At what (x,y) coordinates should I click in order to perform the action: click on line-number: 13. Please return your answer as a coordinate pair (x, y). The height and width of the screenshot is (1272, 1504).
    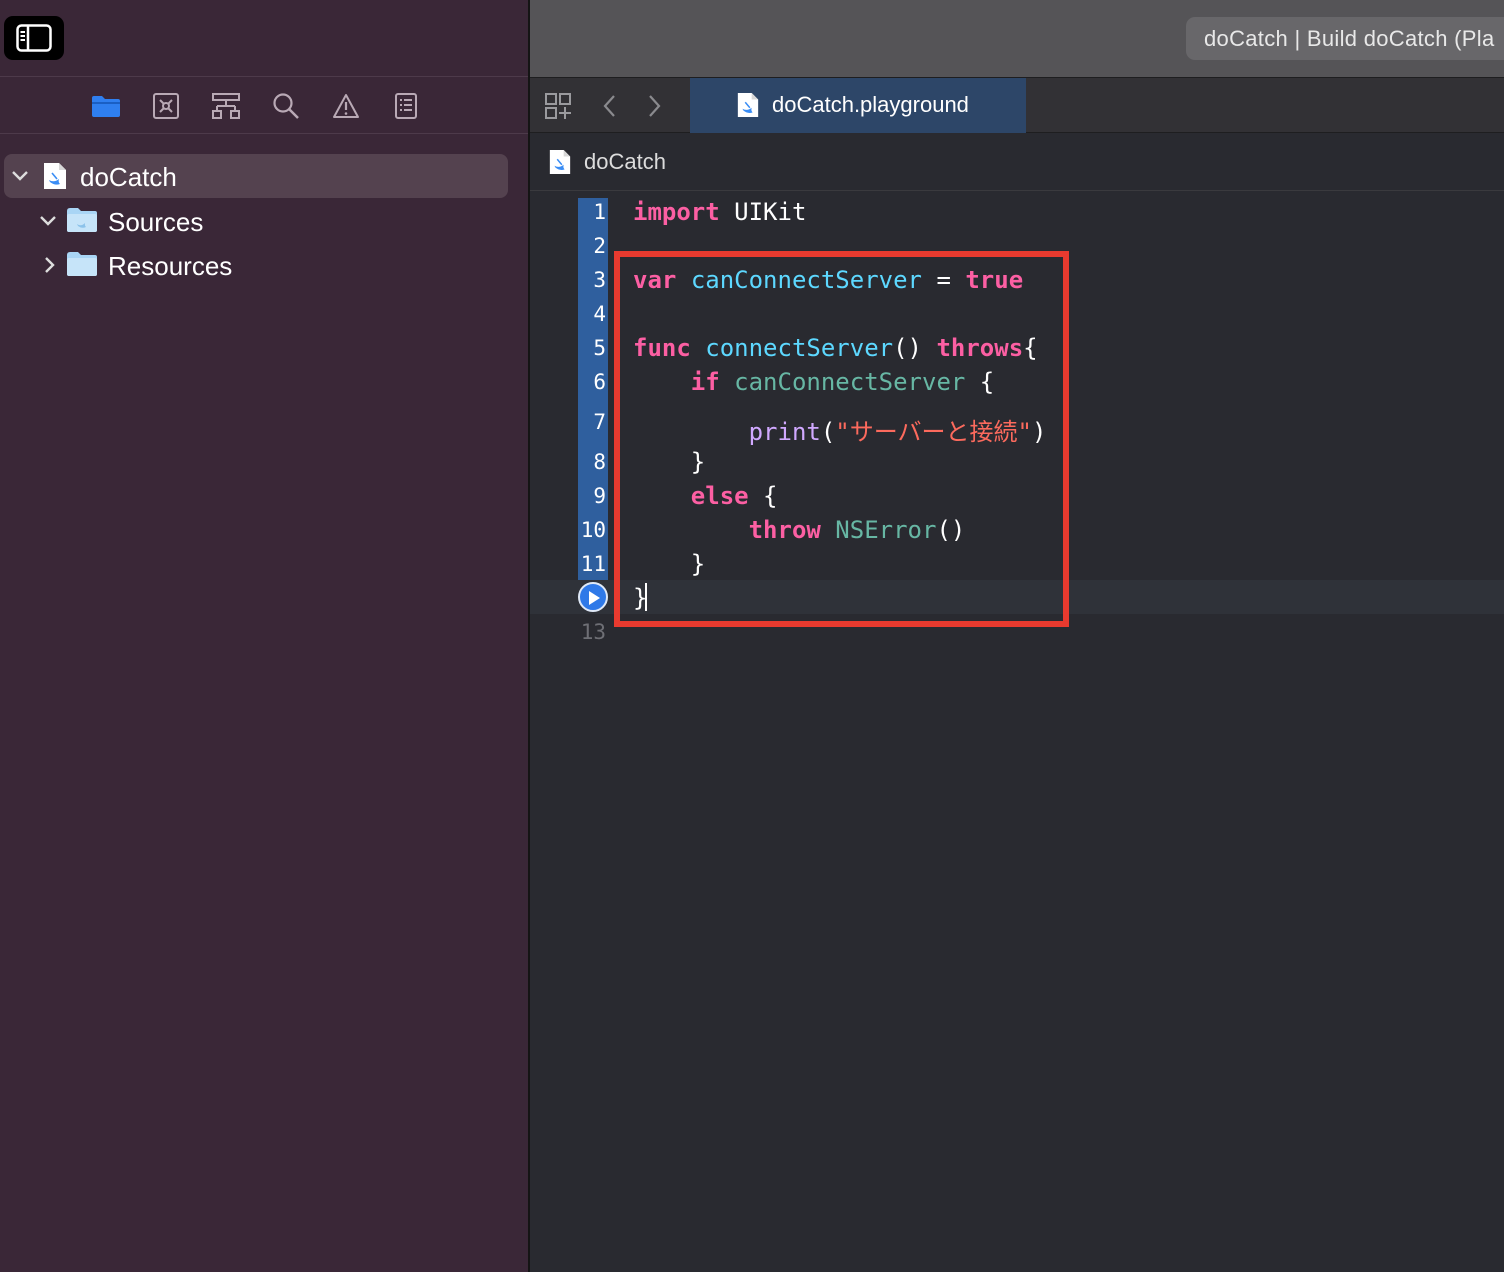
    Looking at the image, I should click on (593, 632).